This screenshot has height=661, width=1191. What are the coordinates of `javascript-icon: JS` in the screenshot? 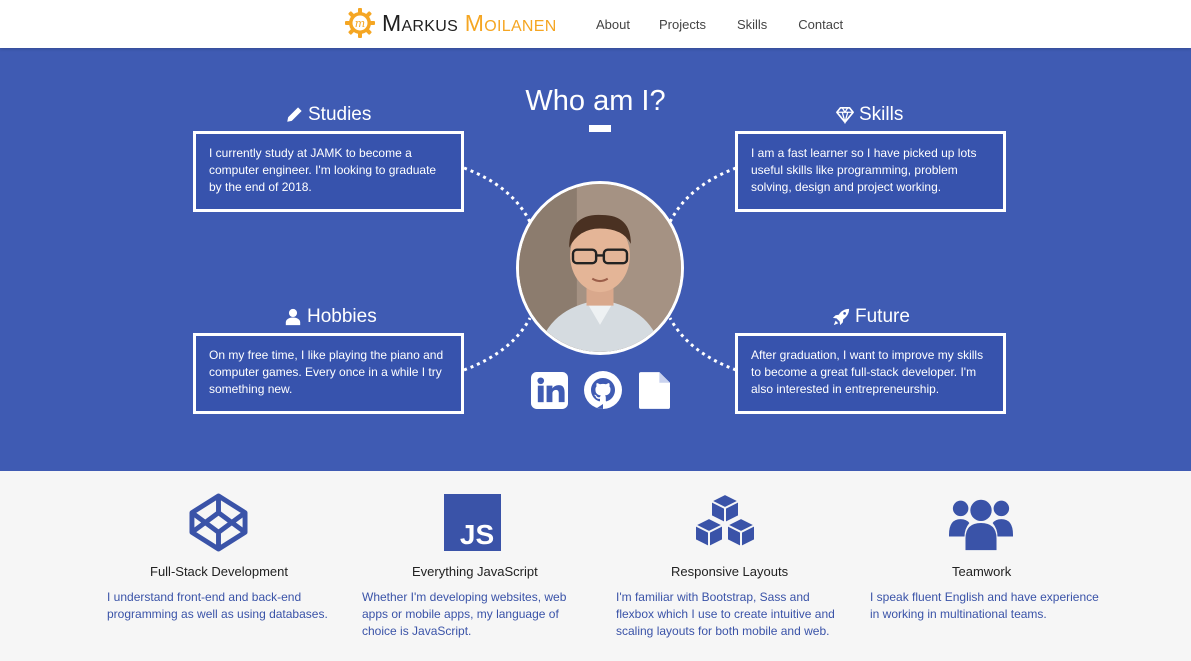 It's located at (472, 522).